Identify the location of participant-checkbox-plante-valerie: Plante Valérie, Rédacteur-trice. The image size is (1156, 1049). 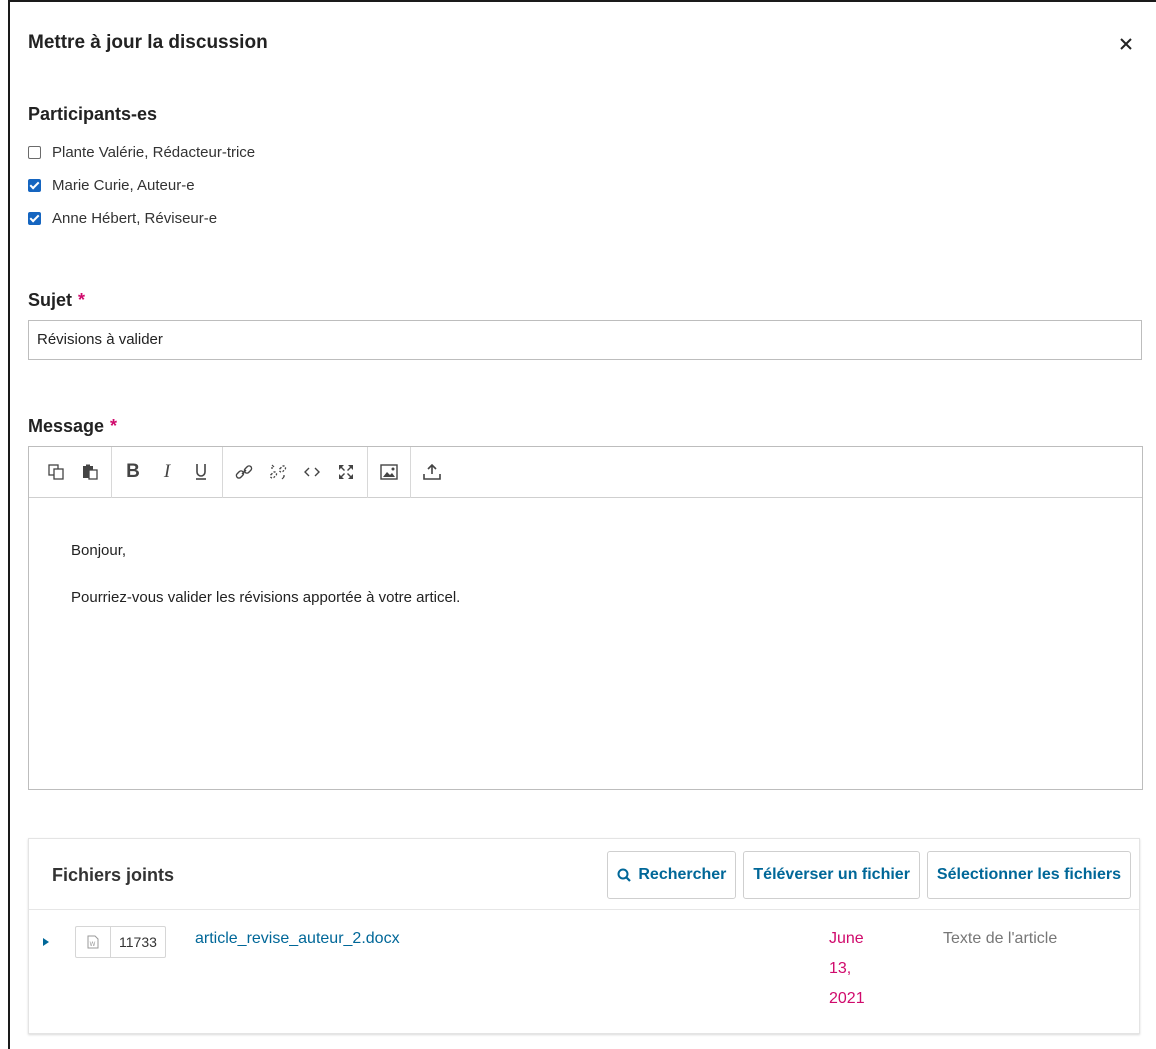
(141, 152).